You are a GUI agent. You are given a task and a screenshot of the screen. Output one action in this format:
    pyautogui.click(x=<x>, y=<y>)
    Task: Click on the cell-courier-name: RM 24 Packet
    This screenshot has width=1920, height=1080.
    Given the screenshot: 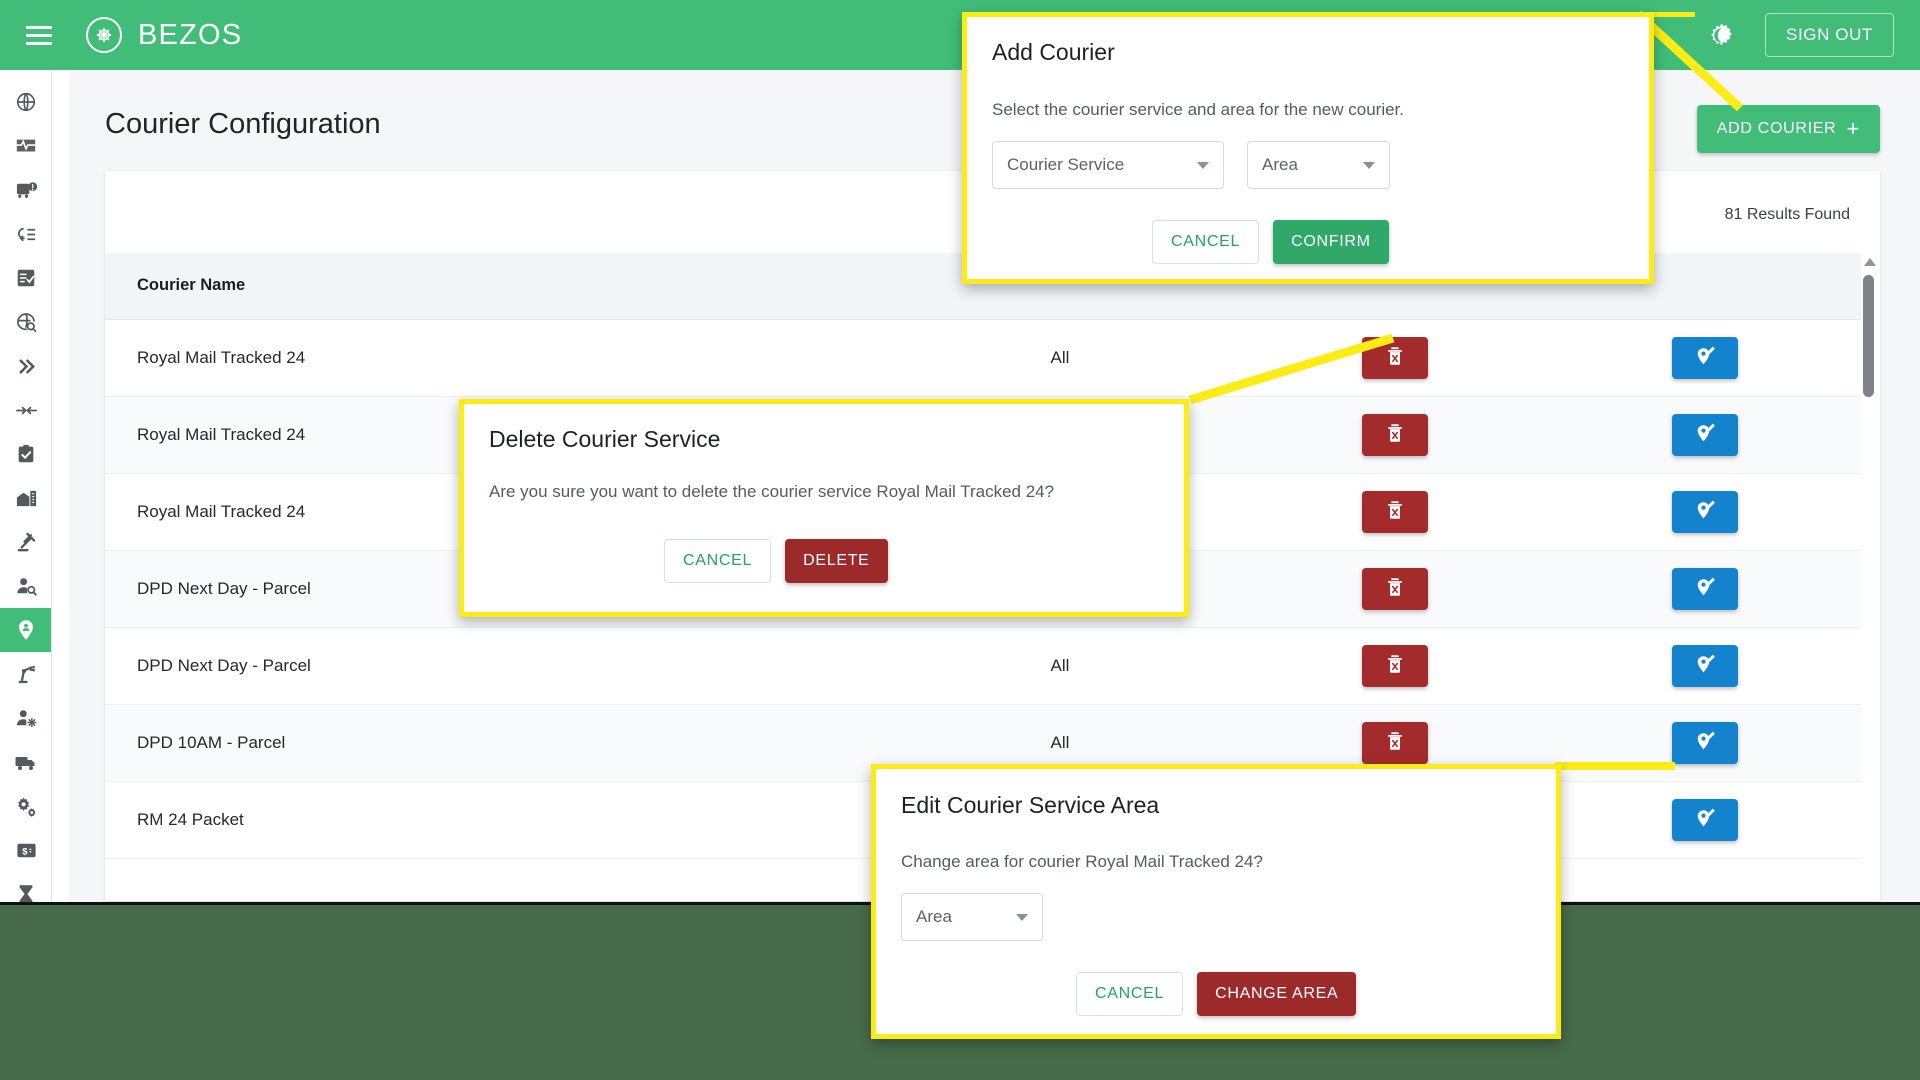 What is the action you would take?
    pyautogui.click(x=490, y=820)
    